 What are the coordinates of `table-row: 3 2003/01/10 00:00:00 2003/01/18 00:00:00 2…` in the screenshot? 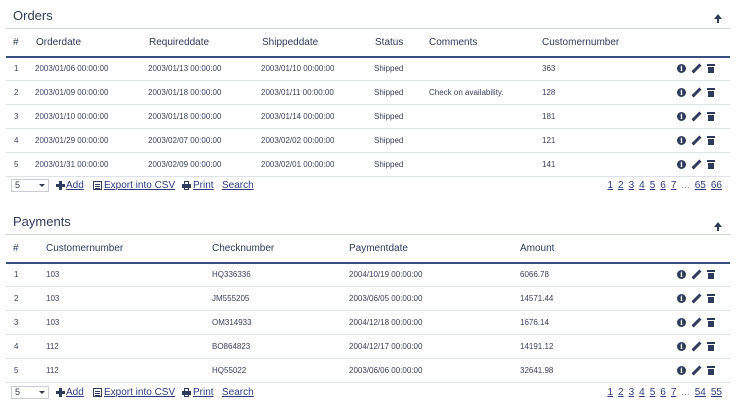 It's located at (368, 117).